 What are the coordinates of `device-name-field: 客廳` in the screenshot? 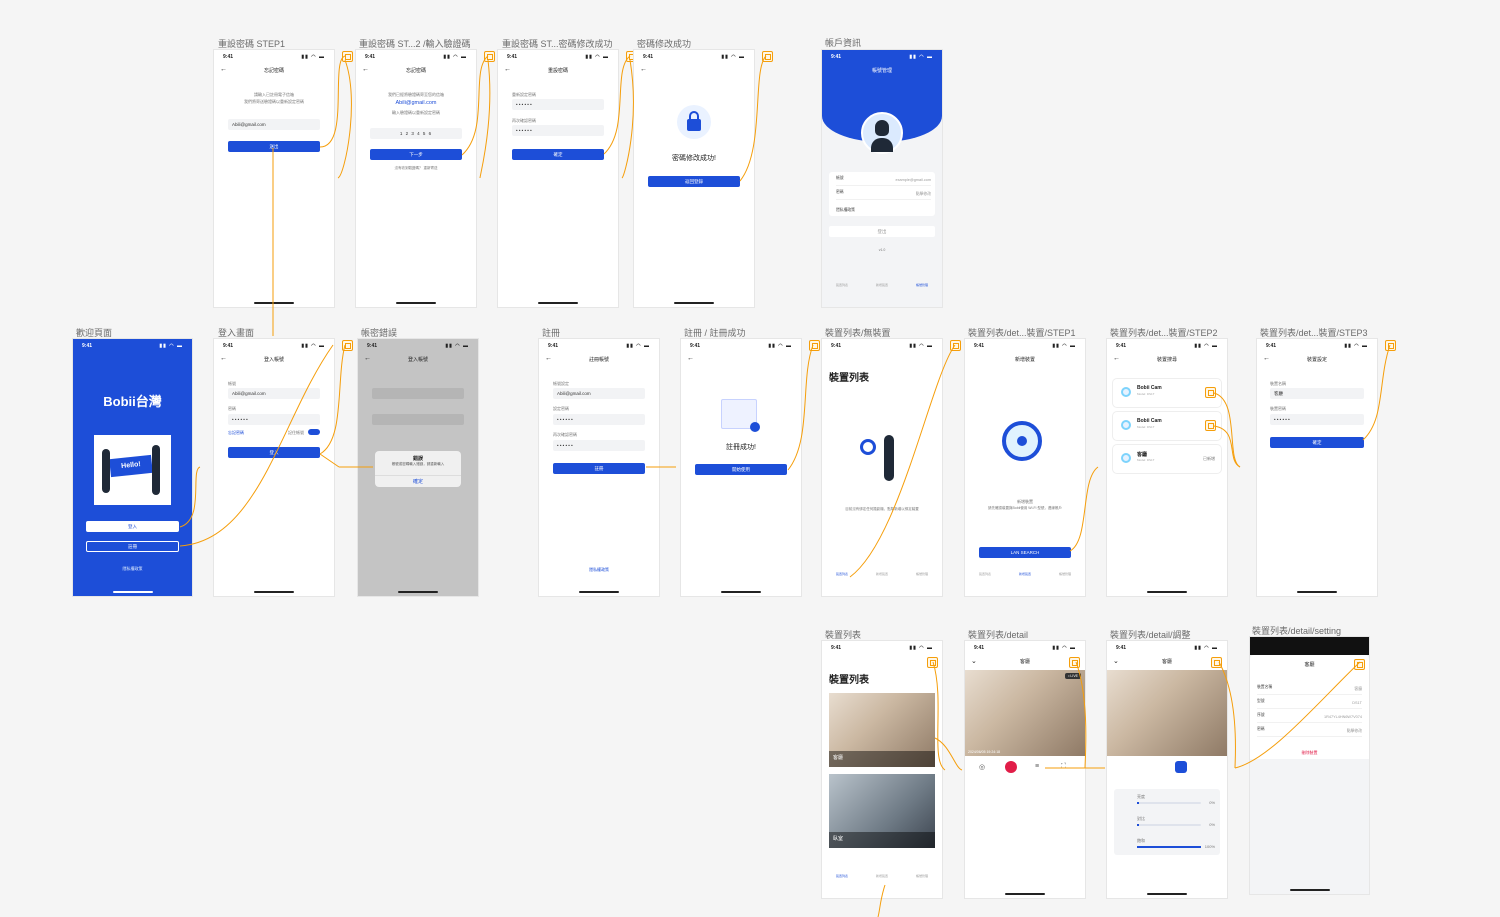 It's located at (1317, 393).